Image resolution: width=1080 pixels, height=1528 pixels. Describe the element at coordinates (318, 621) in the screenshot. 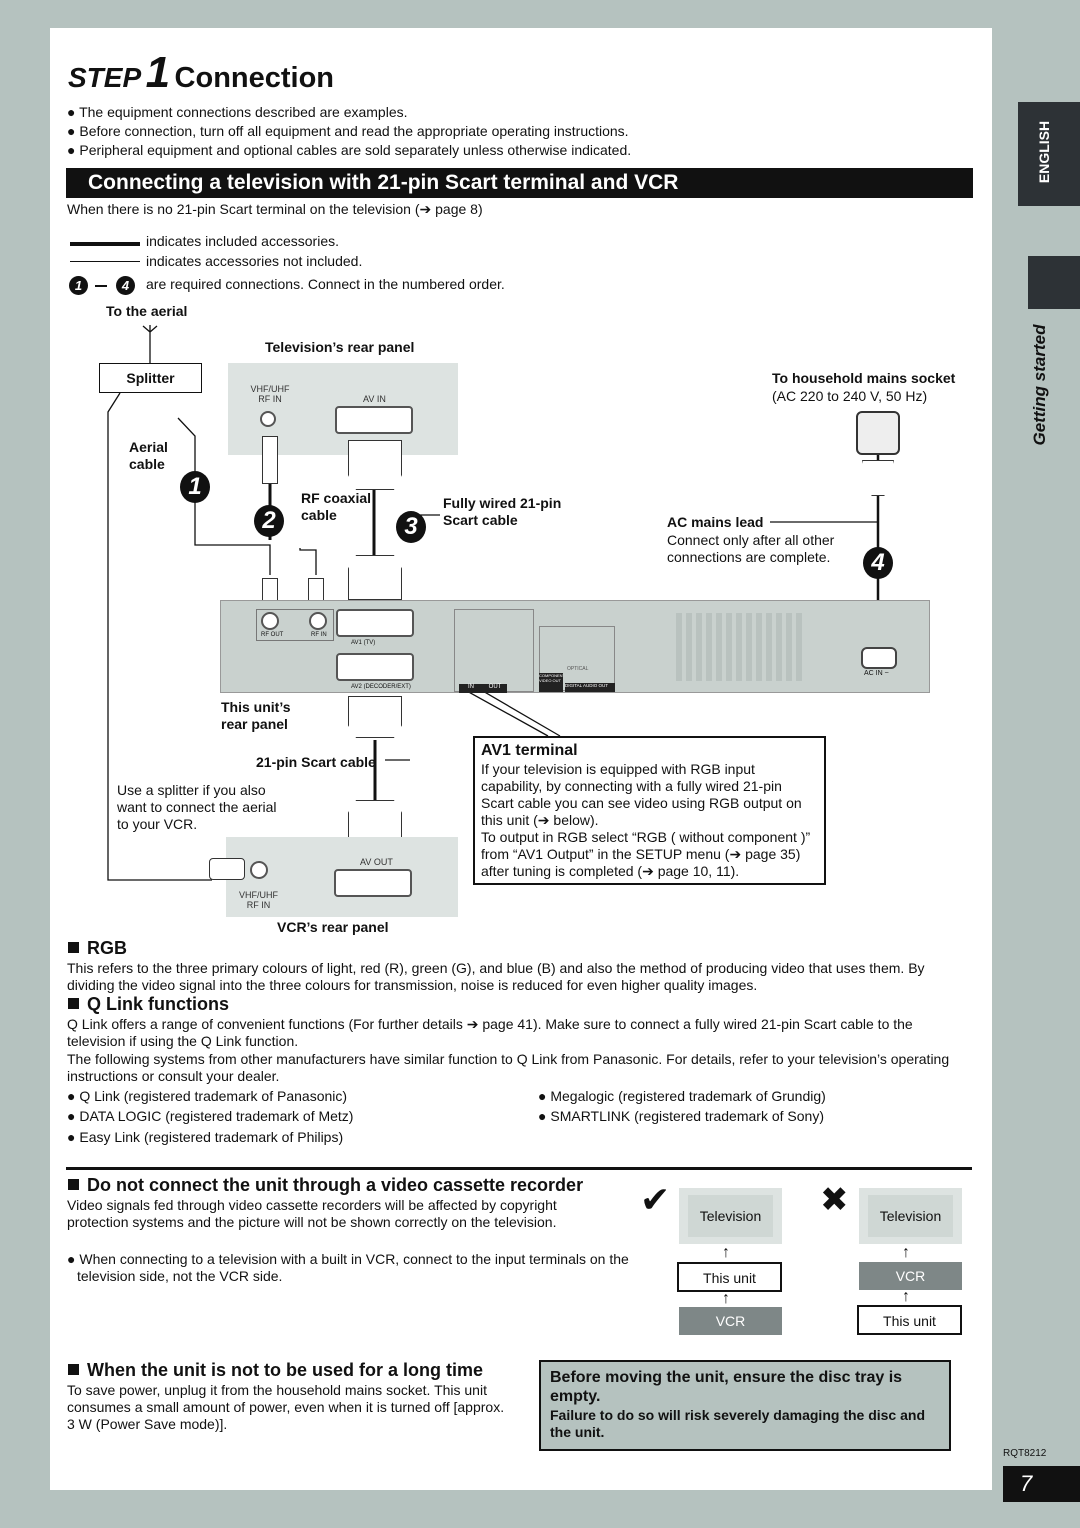

I see `rf-in-jack` at that location.